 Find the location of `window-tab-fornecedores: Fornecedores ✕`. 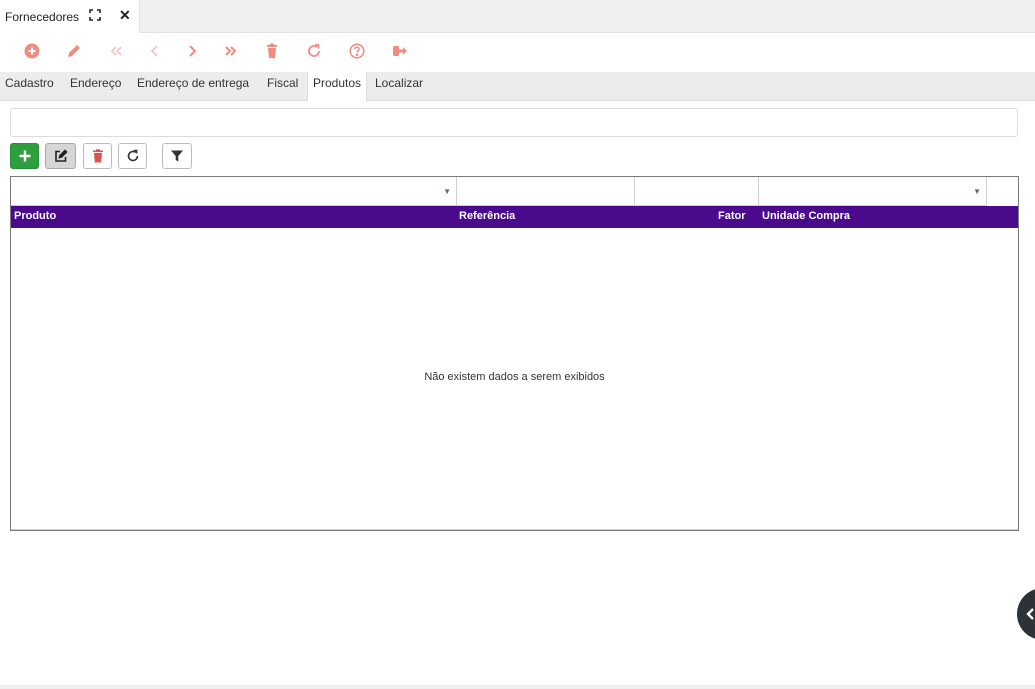

window-tab-fornecedores: Fornecedores ✕ is located at coordinates (70, 16).